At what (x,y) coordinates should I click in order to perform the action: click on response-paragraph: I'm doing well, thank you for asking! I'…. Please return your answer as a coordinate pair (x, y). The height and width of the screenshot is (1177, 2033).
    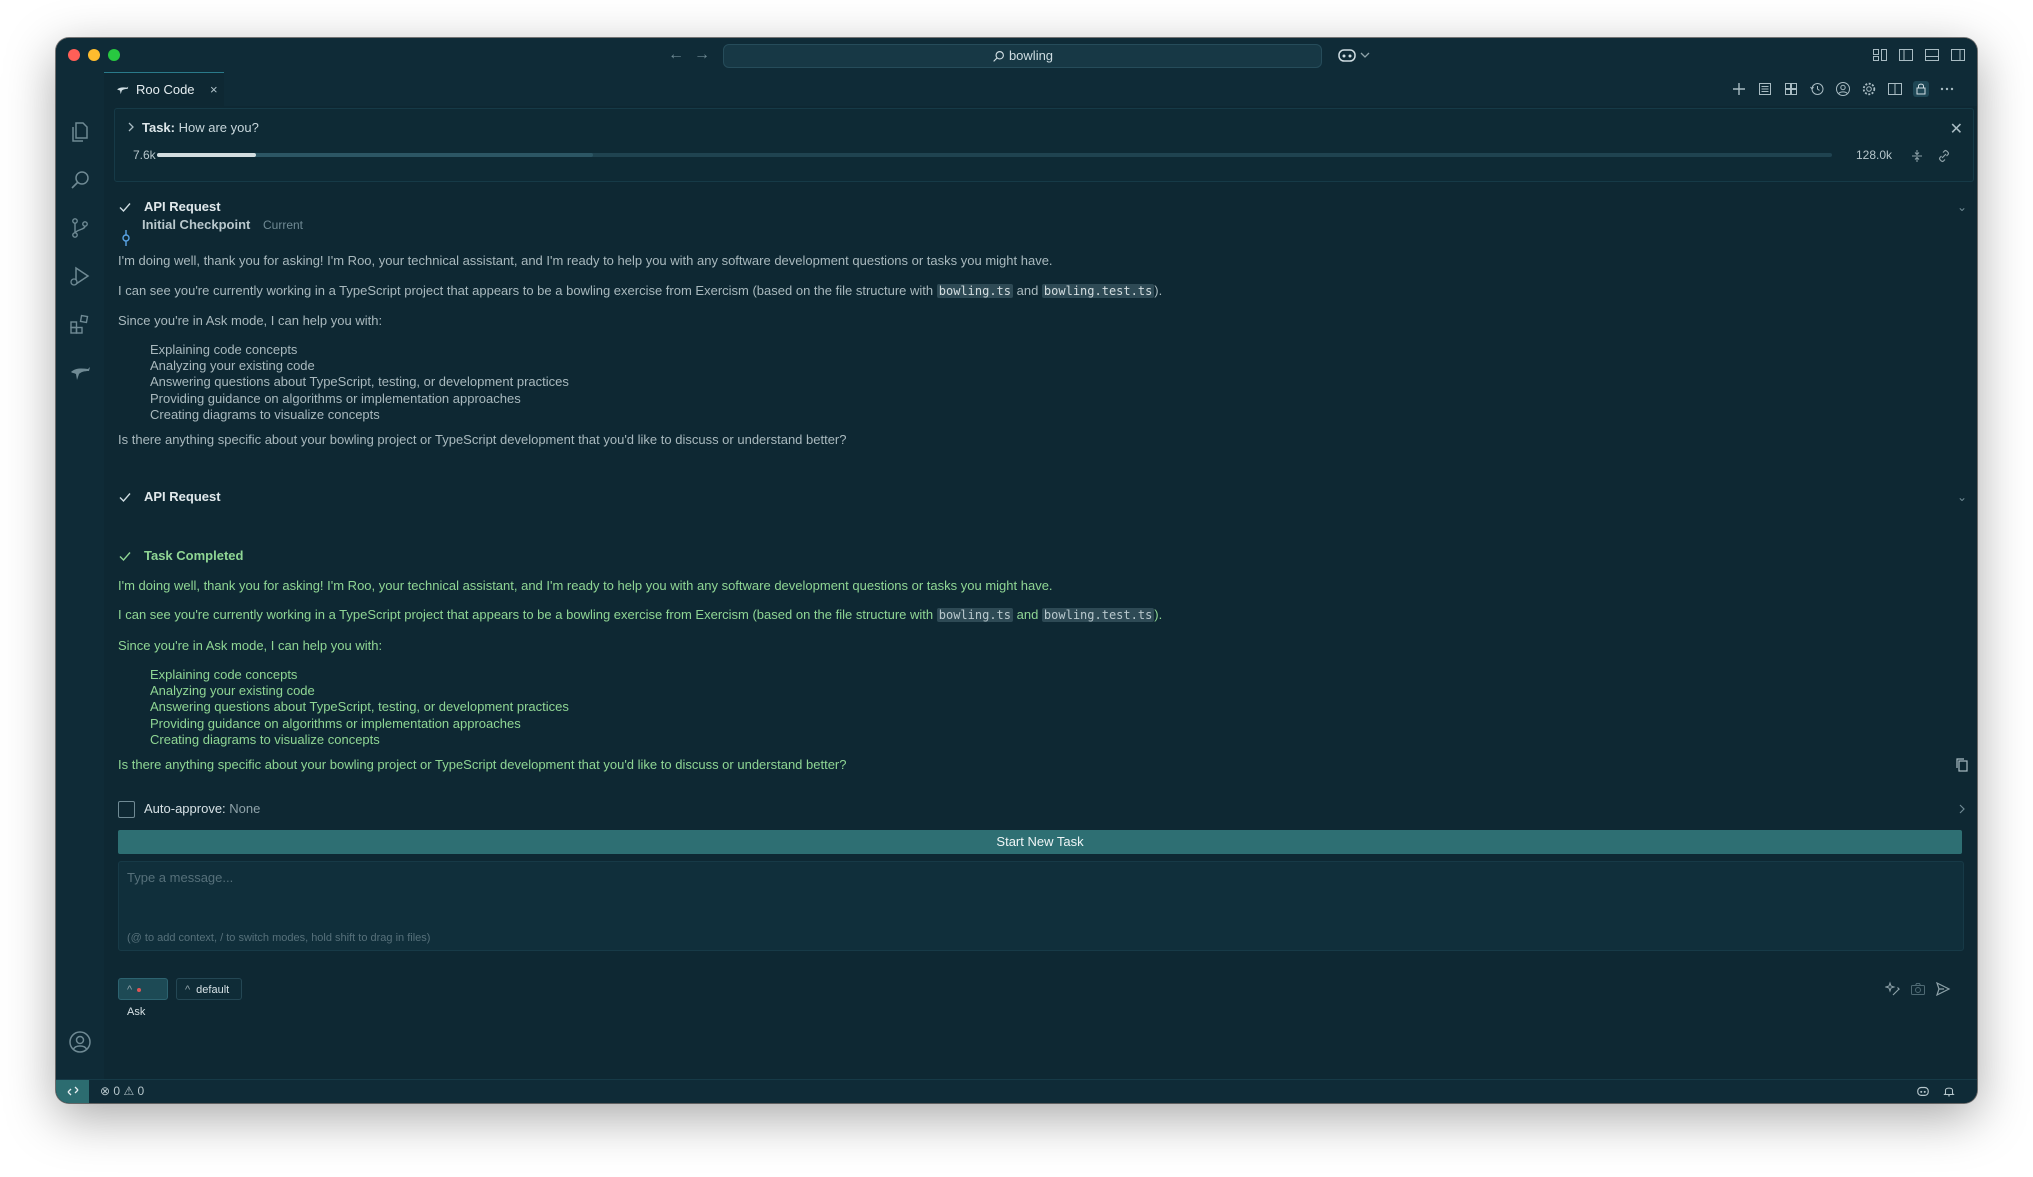
    Looking at the image, I should click on (585, 260).